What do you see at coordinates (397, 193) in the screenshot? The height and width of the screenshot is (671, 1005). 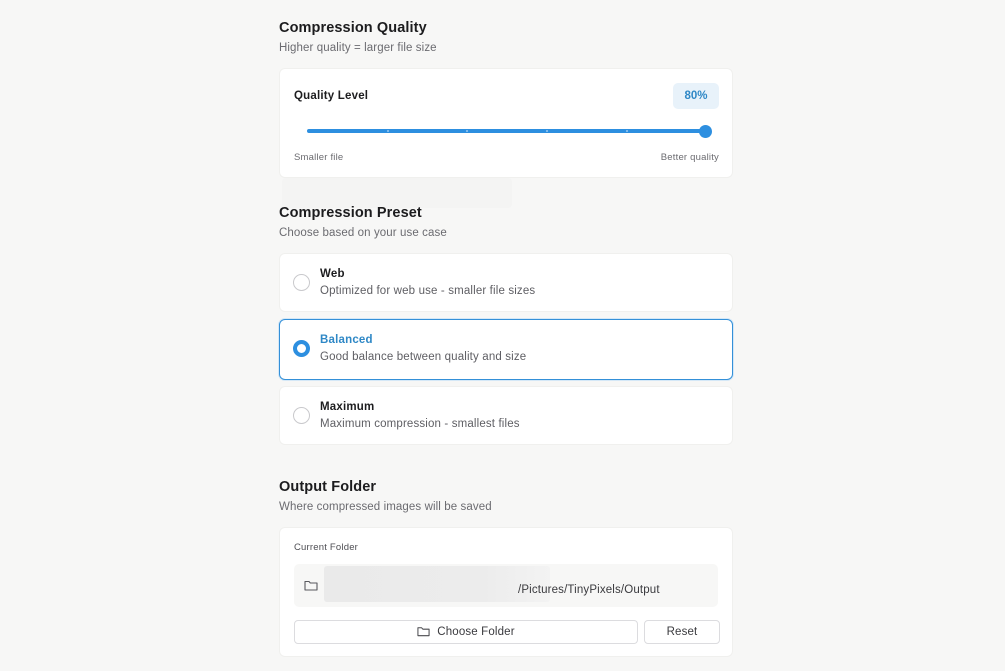 I see `faded-placeholder` at bounding box center [397, 193].